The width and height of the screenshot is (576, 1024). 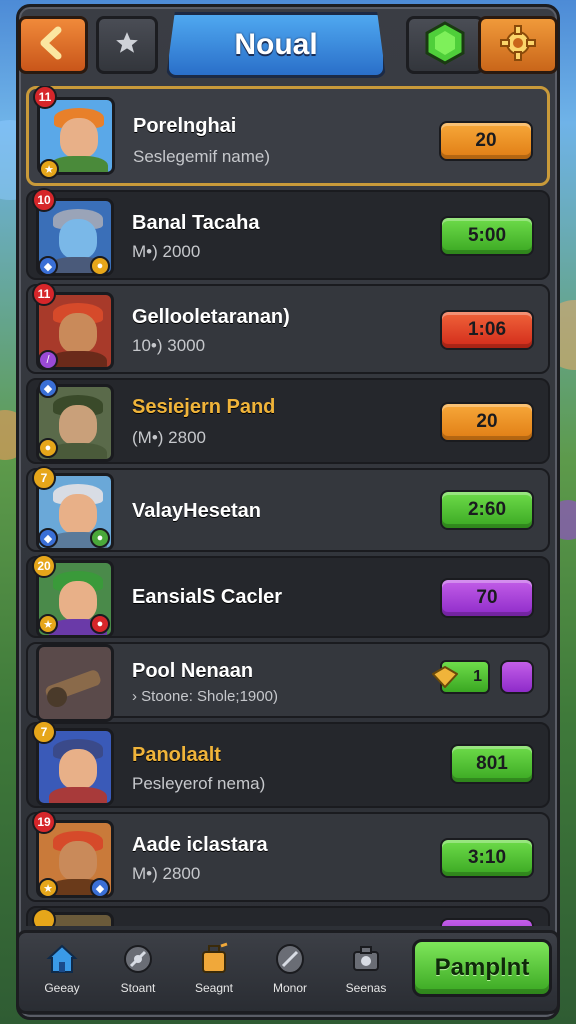 I want to click on player-name: Gellooletaranan), so click(x=211, y=317).